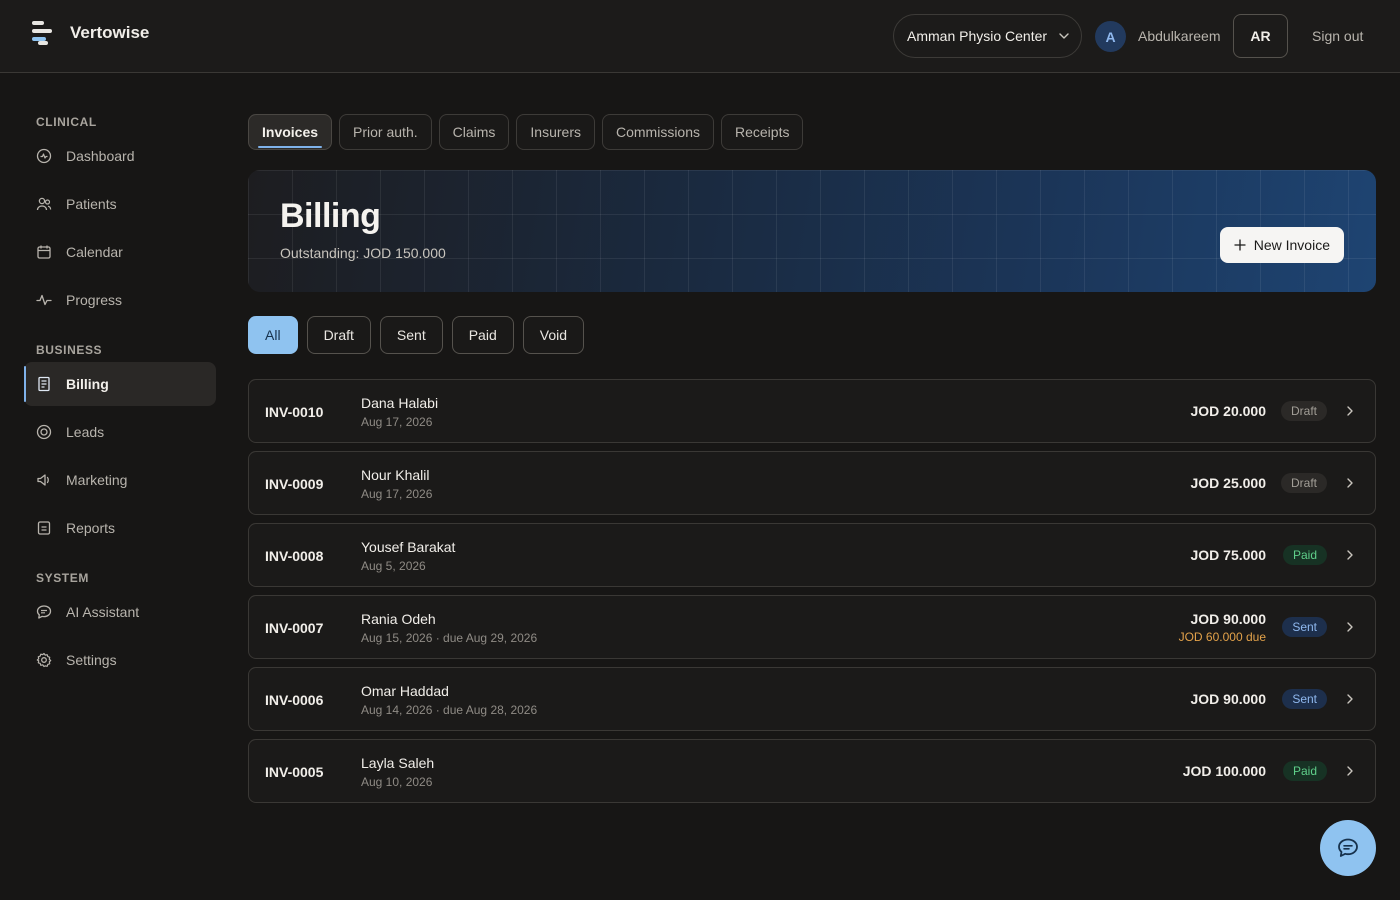 This screenshot has width=1400, height=900. I want to click on patient-name: Nour Khalil, so click(395, 475).